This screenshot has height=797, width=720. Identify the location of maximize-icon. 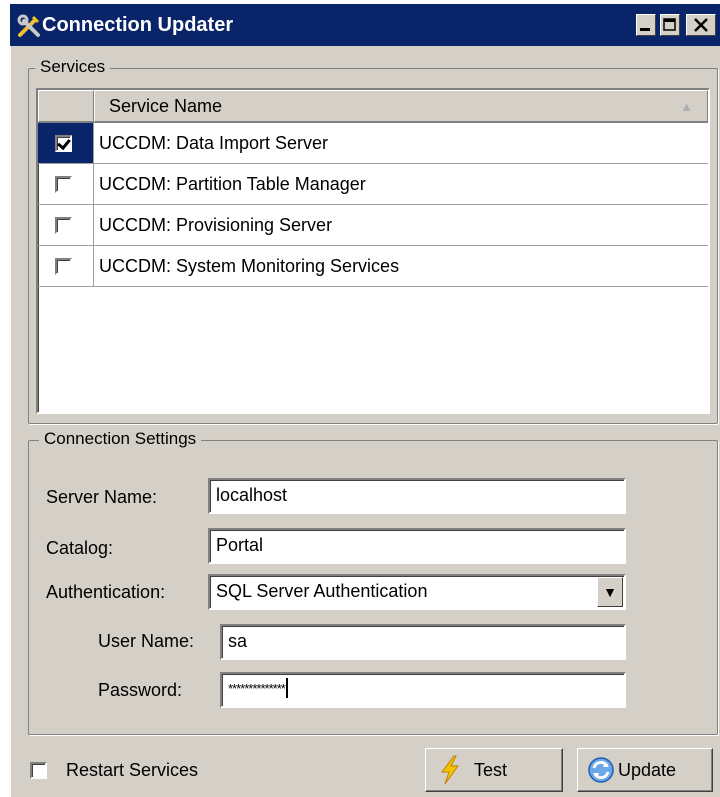
(669, 24).